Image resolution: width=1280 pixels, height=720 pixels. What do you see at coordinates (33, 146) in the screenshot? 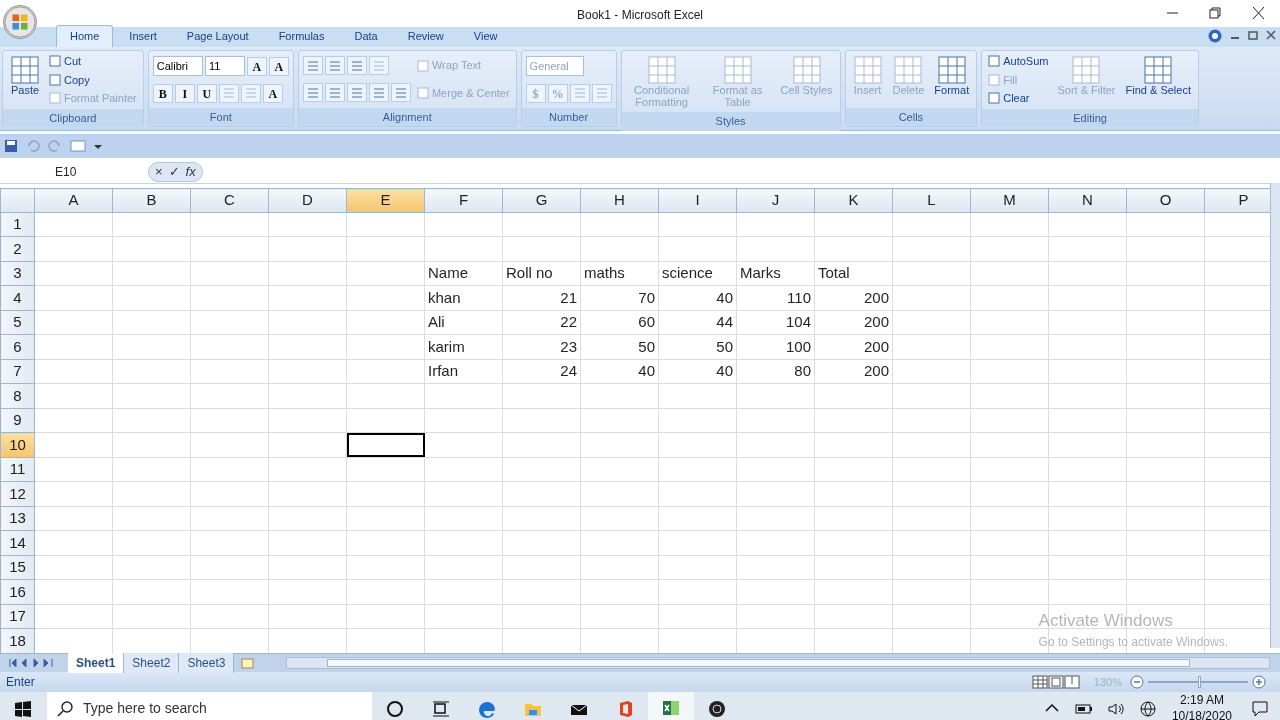
I see `undo-icon` at bounding box center [33, 146].